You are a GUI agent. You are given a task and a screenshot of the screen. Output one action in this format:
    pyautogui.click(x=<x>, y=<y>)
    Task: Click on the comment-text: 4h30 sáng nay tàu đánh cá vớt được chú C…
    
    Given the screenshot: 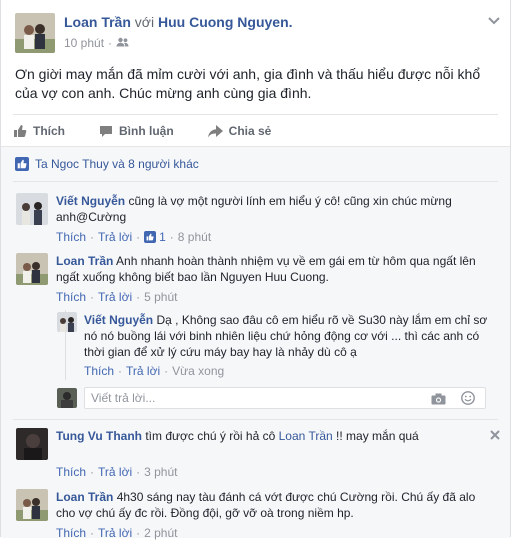 What is the action you would take?
    pyautogui.click(x=266, y=505)
    